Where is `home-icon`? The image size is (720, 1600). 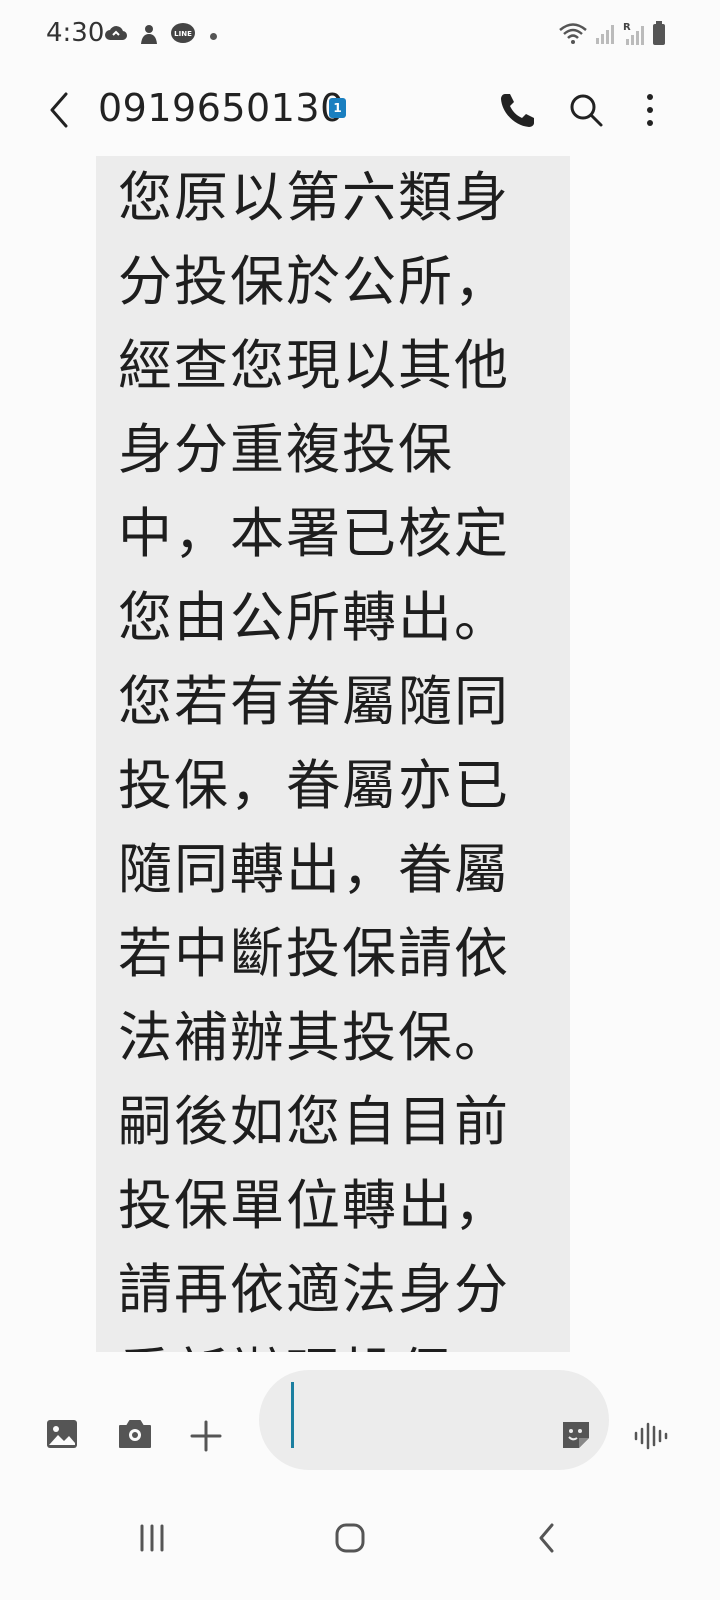
home-icon is located at coordinates (350, 1538).